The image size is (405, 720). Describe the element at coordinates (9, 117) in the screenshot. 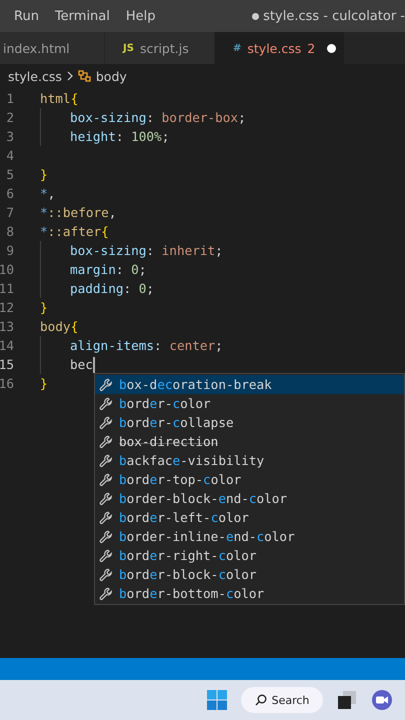

I see `line-number: 2` at that location.